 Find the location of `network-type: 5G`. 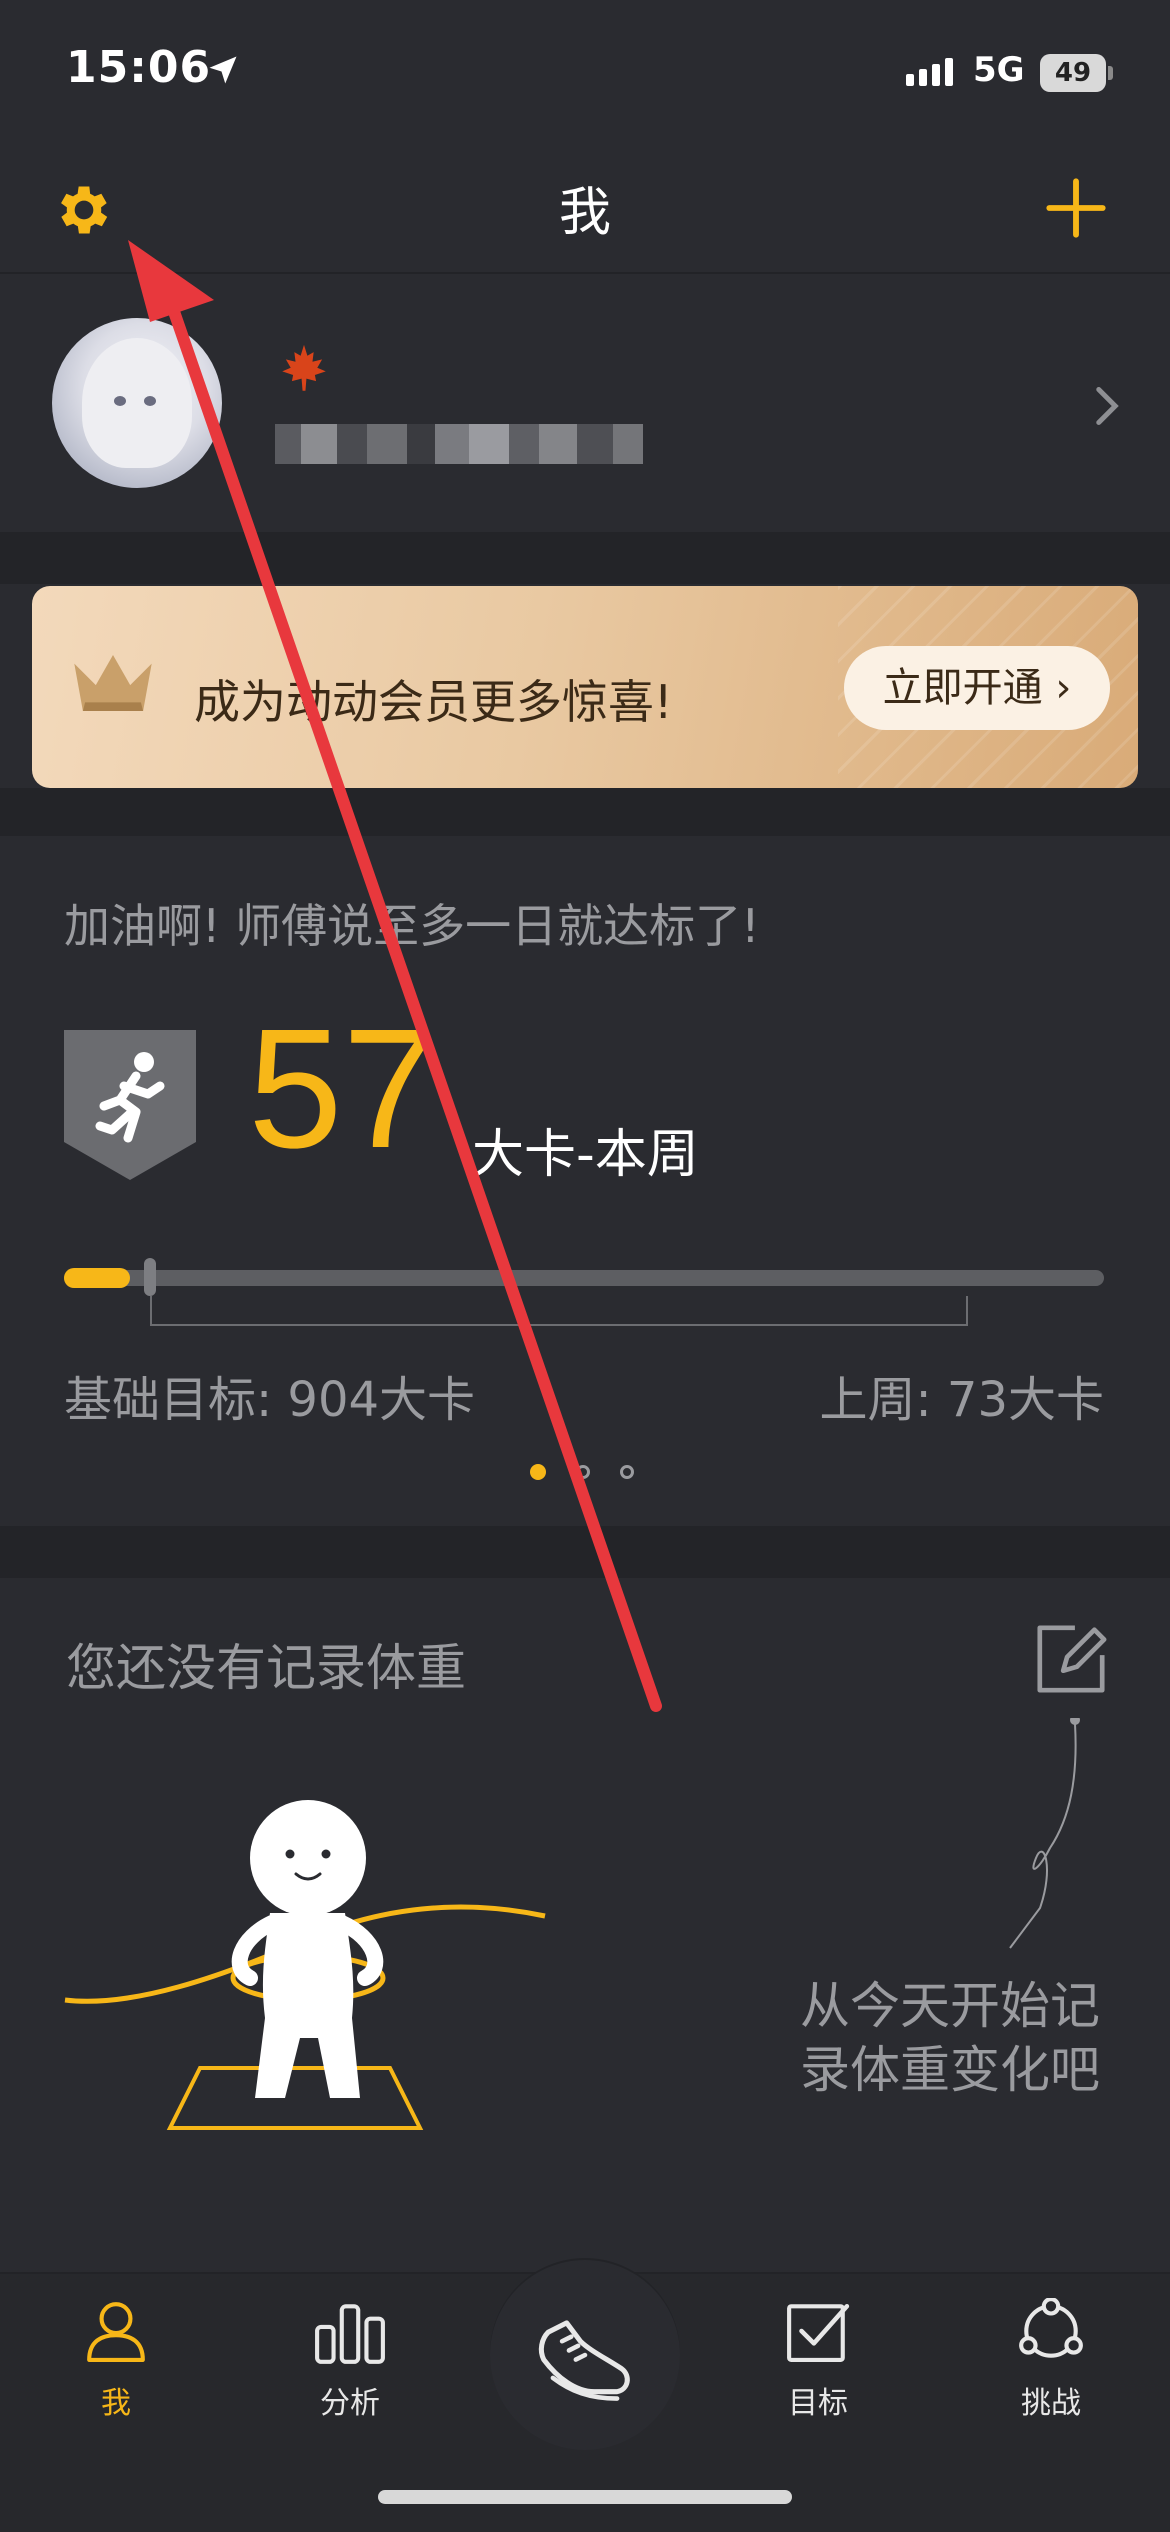

network-type: 5G is located at coordinates (999, 70).